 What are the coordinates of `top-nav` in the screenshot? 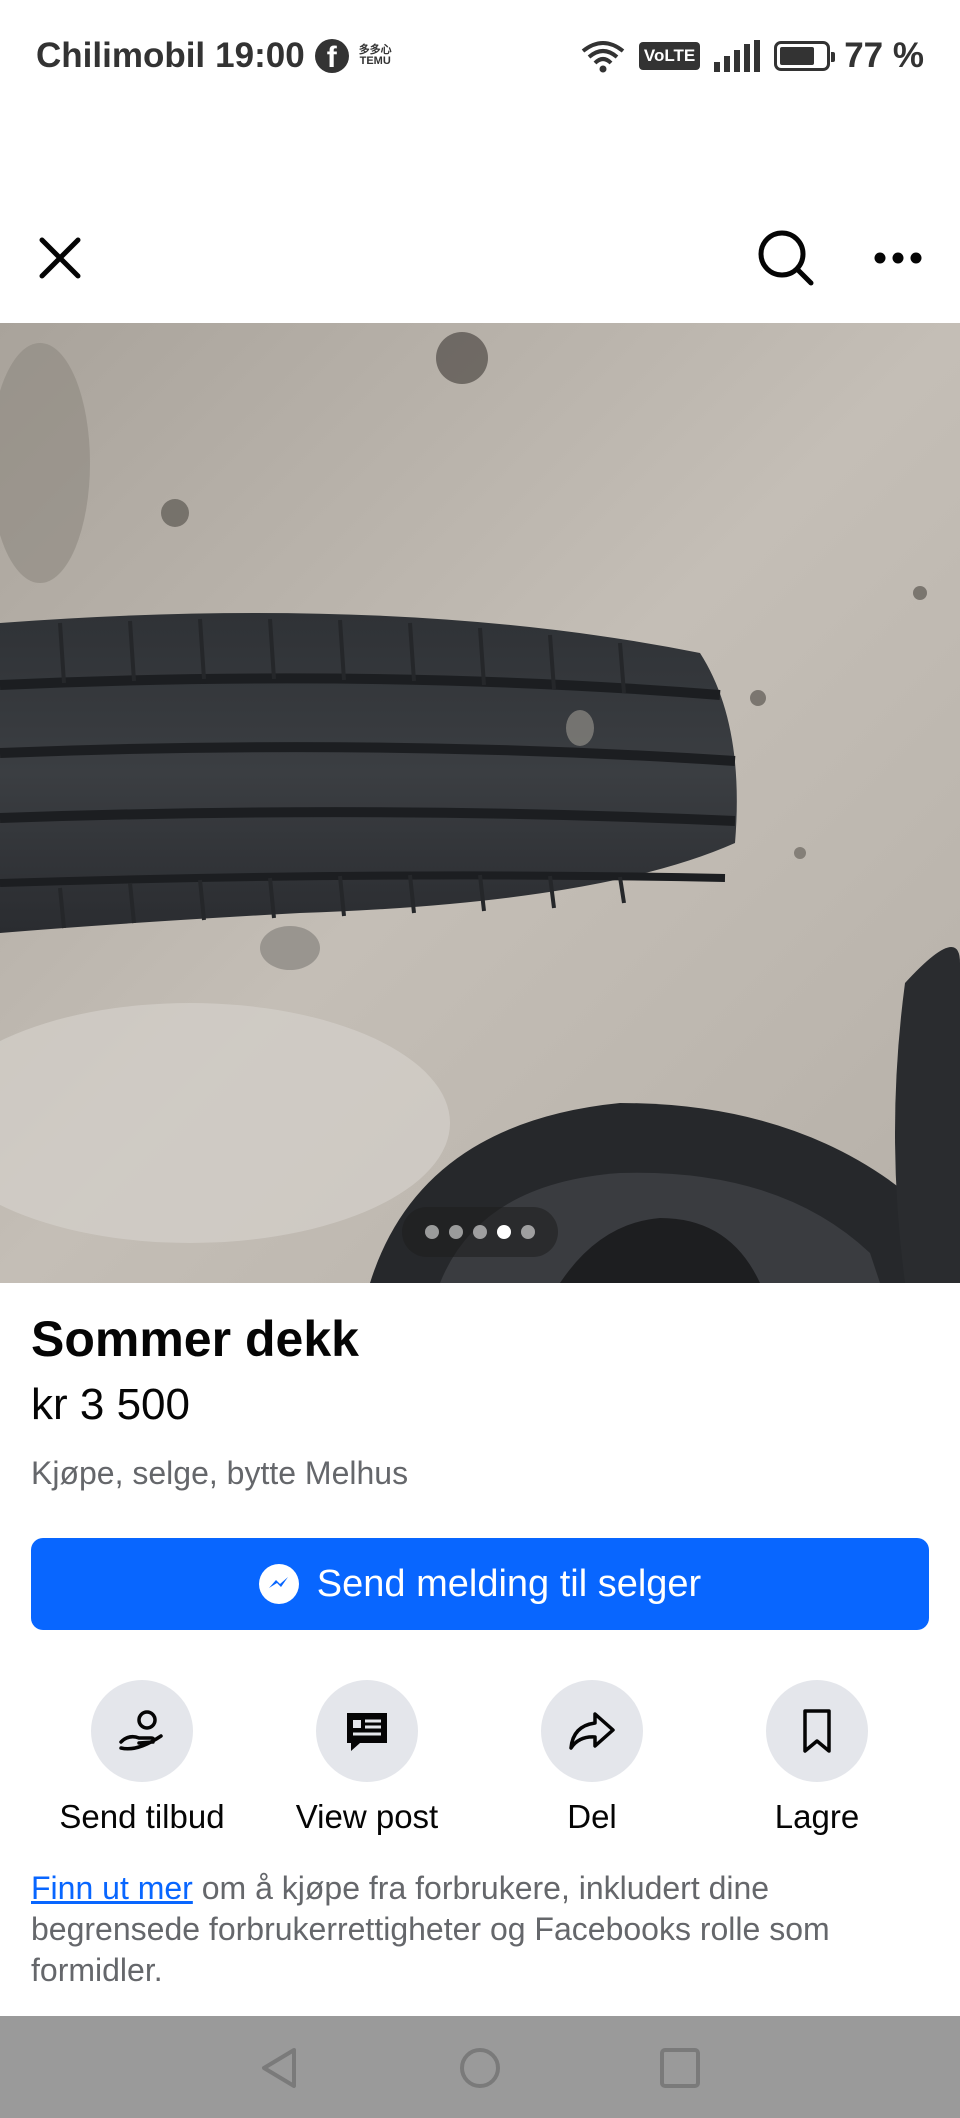 It's located at (480, 256).